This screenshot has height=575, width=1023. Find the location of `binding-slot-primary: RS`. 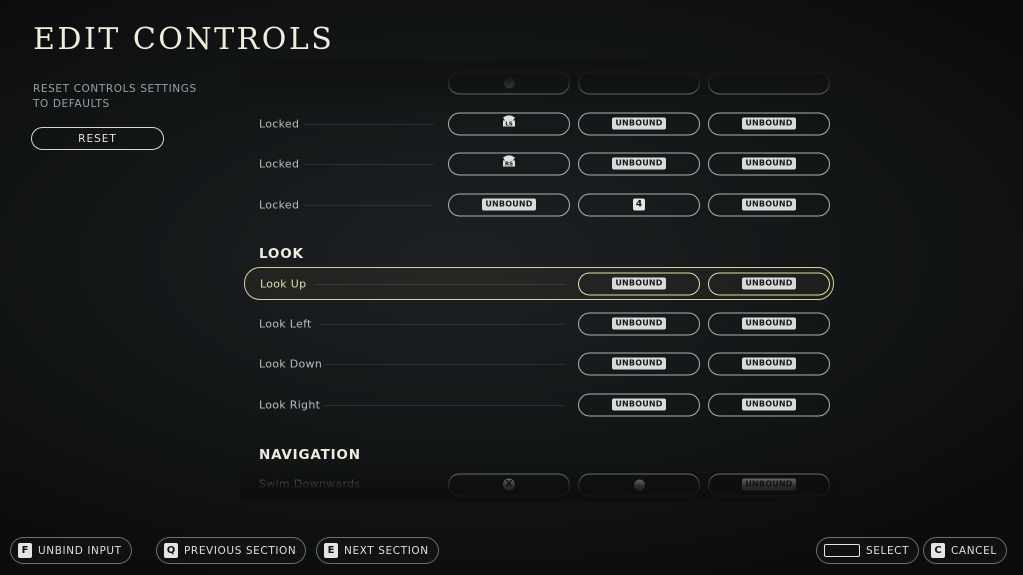

binding-slot-primary: RS is located at coordinates (509, 163).